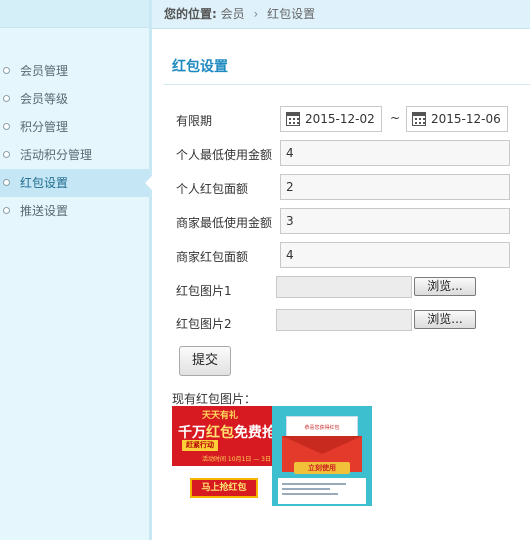 This screenshot has height=540, width=530. Describe the element at coordinates (395, 255) in the screenshot. I see `merchant-amount-input: 4` at that location.